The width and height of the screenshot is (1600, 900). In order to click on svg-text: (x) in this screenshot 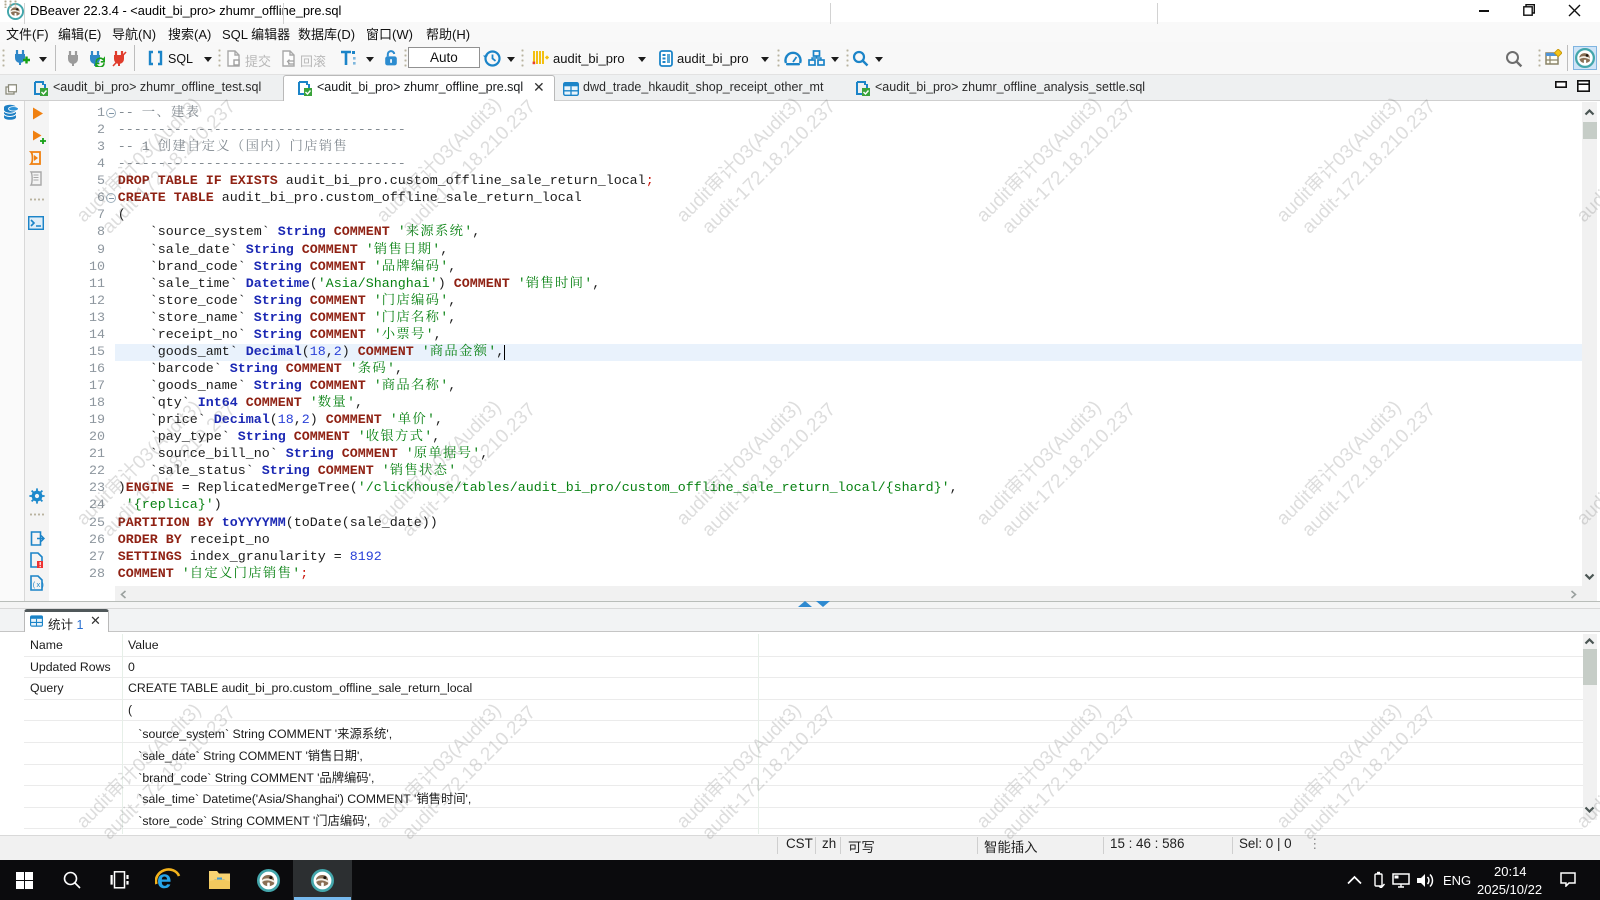, I will do `click(38, 586)`.